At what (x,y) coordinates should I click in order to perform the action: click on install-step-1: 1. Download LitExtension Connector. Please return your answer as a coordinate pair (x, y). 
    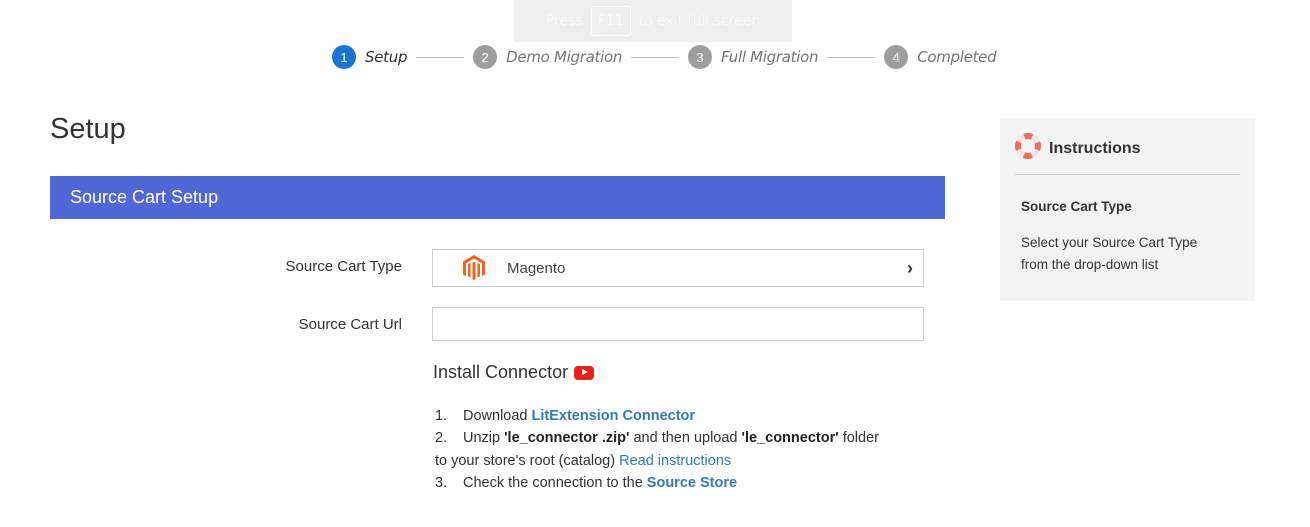
    Looking at the image, I should click on (657, 416).